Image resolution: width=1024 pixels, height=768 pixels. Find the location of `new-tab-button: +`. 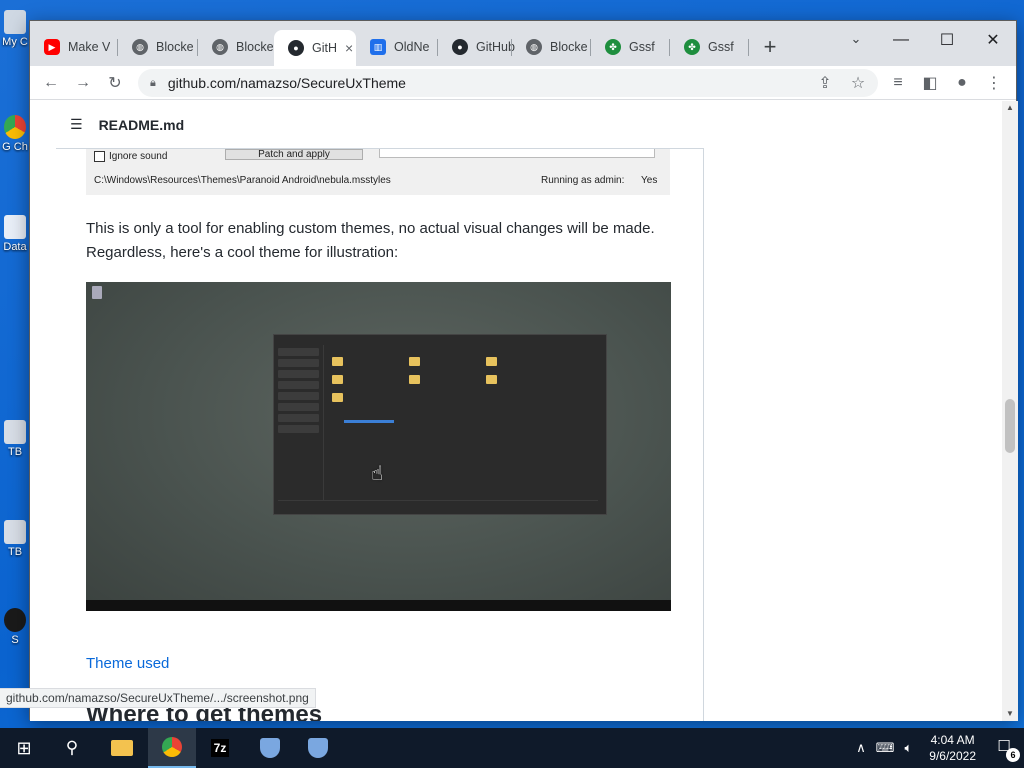

new-tab-button: + is located at coordinates (770, 48).